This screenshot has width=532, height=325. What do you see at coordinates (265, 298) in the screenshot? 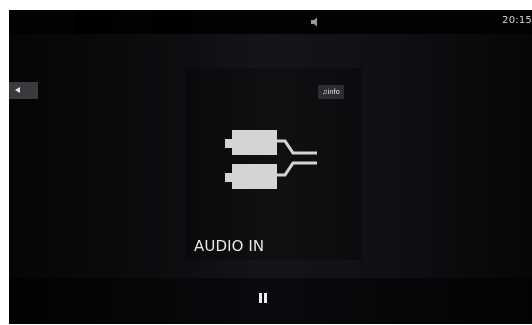
I see `pause-icon-bar` at bounding box center [265, 298].